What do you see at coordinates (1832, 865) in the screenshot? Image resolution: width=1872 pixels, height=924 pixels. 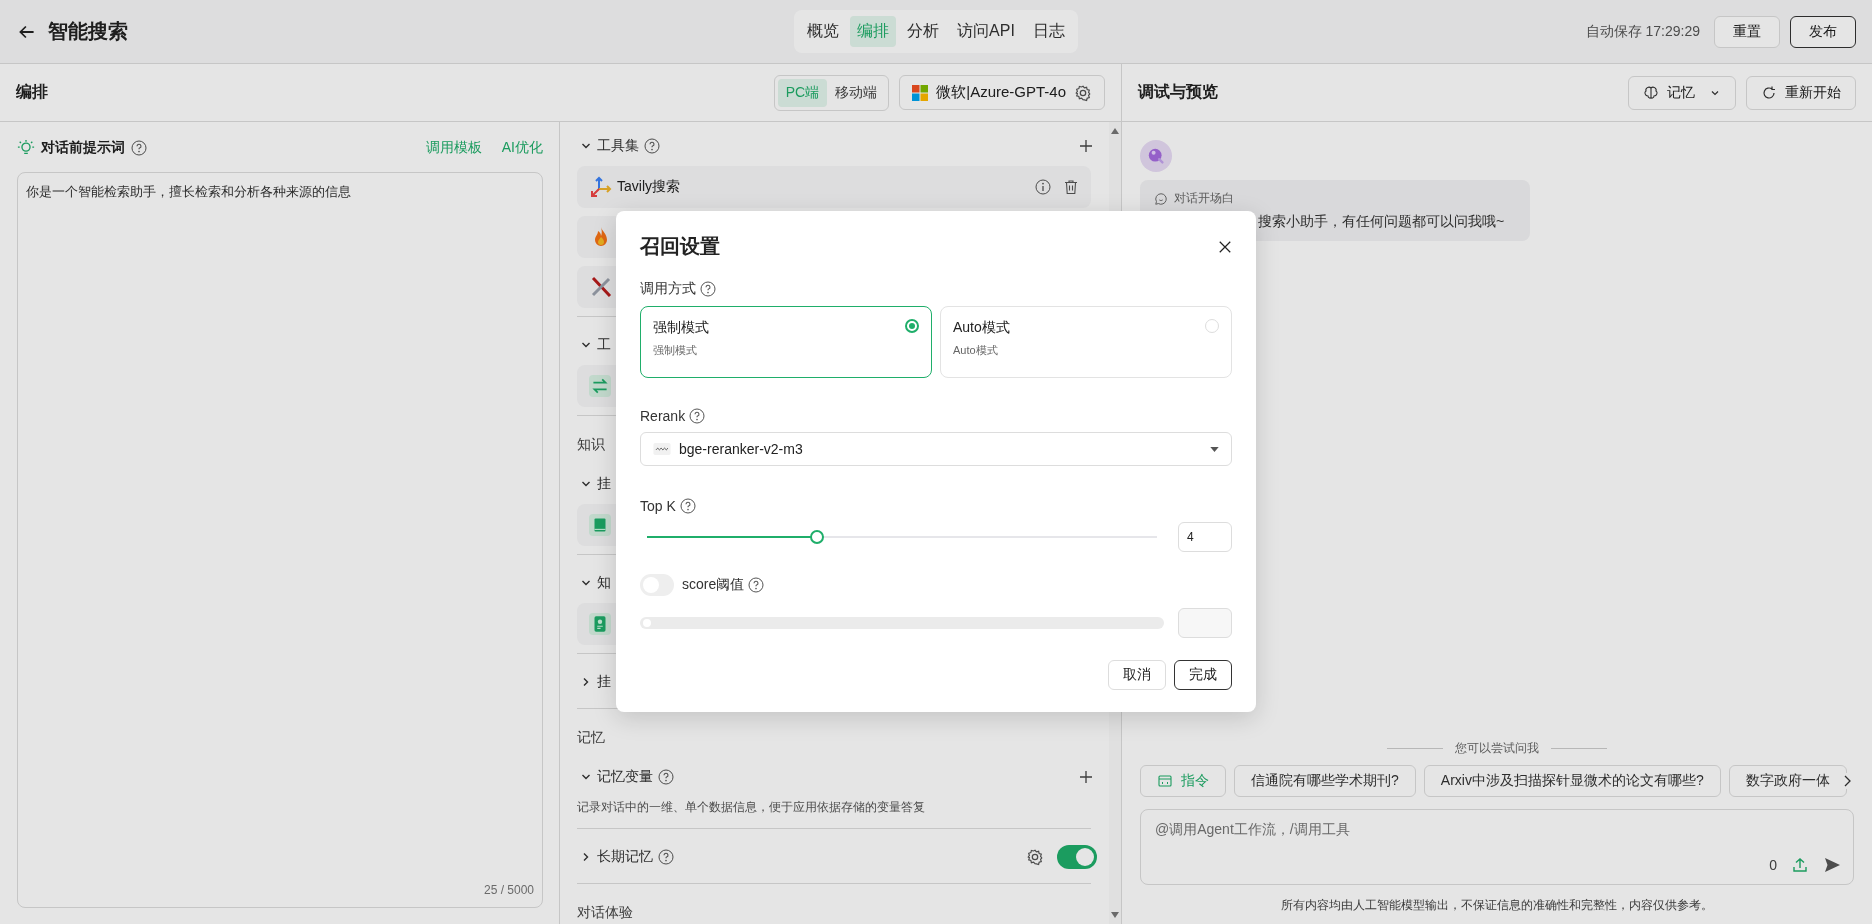 I see `send-icon` at bounding box center [1832, 865].